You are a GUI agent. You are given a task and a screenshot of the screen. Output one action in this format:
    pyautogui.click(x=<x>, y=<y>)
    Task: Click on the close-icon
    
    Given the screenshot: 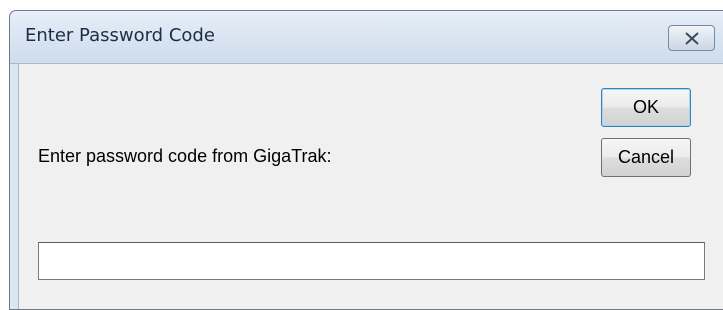 What is the action you would take?
    pyautogui.click(x=692, y=38)
    